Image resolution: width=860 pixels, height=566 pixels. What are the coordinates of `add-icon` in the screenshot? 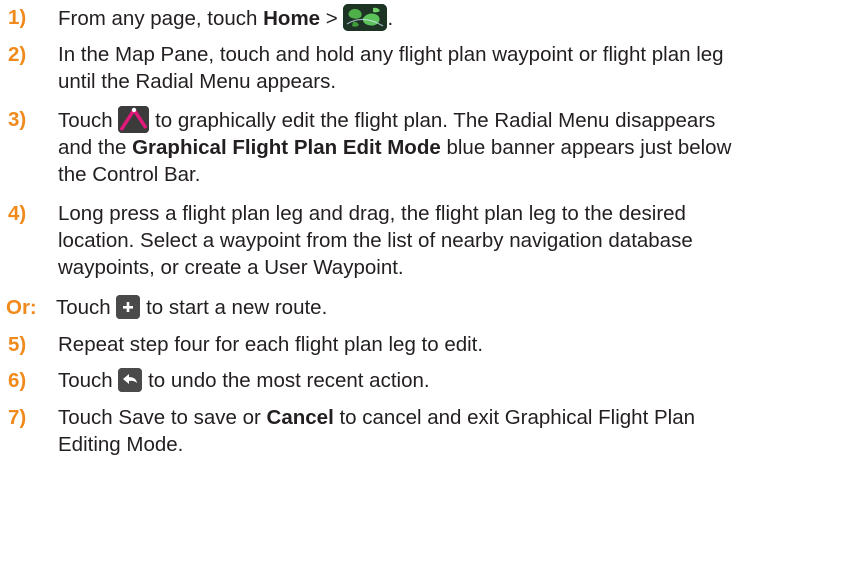 It's located at (128, 307).